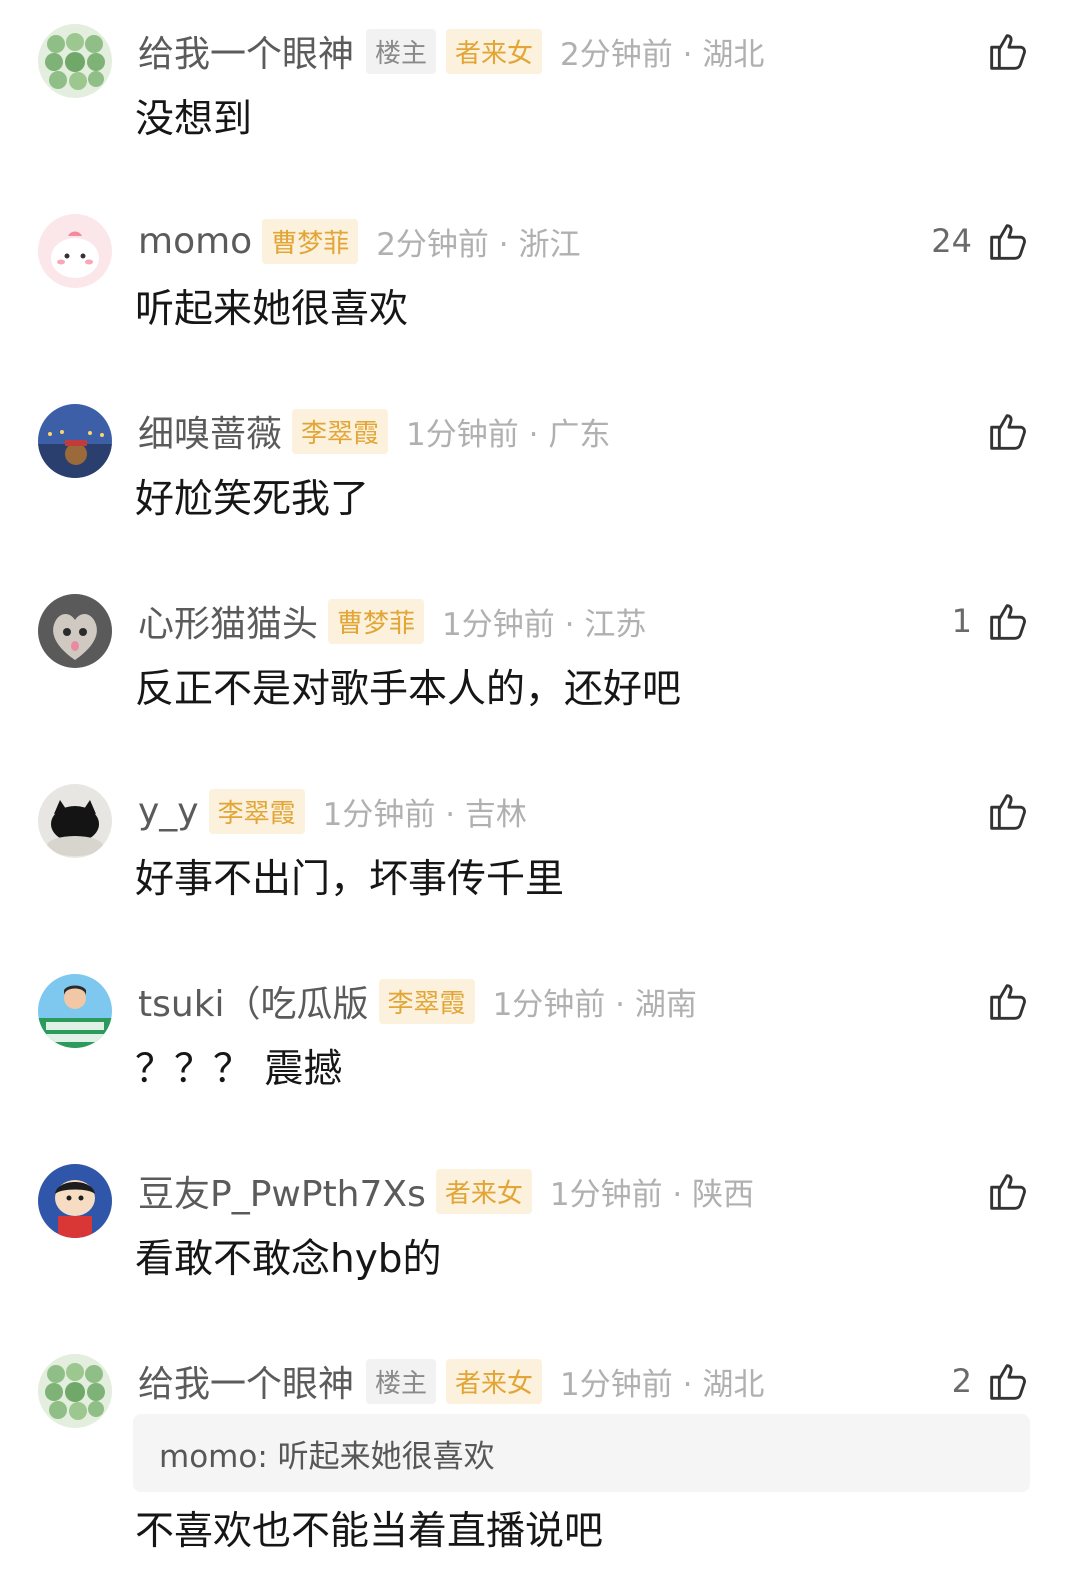  I want to click on comment-text: 看敢不敢念hyb的, so click(288, 1259).